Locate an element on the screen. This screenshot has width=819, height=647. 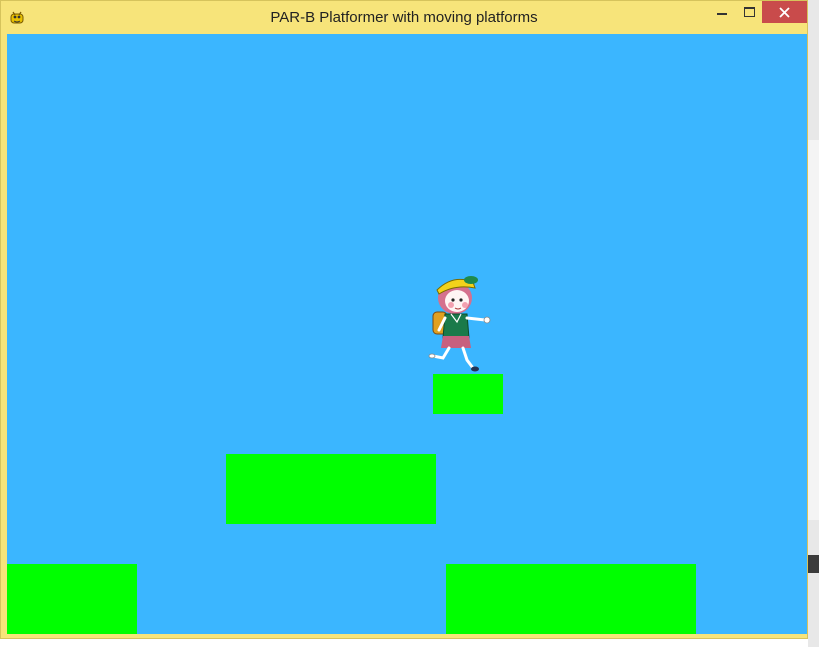
background-window-strip-dark is located at coordinates (813, 564).